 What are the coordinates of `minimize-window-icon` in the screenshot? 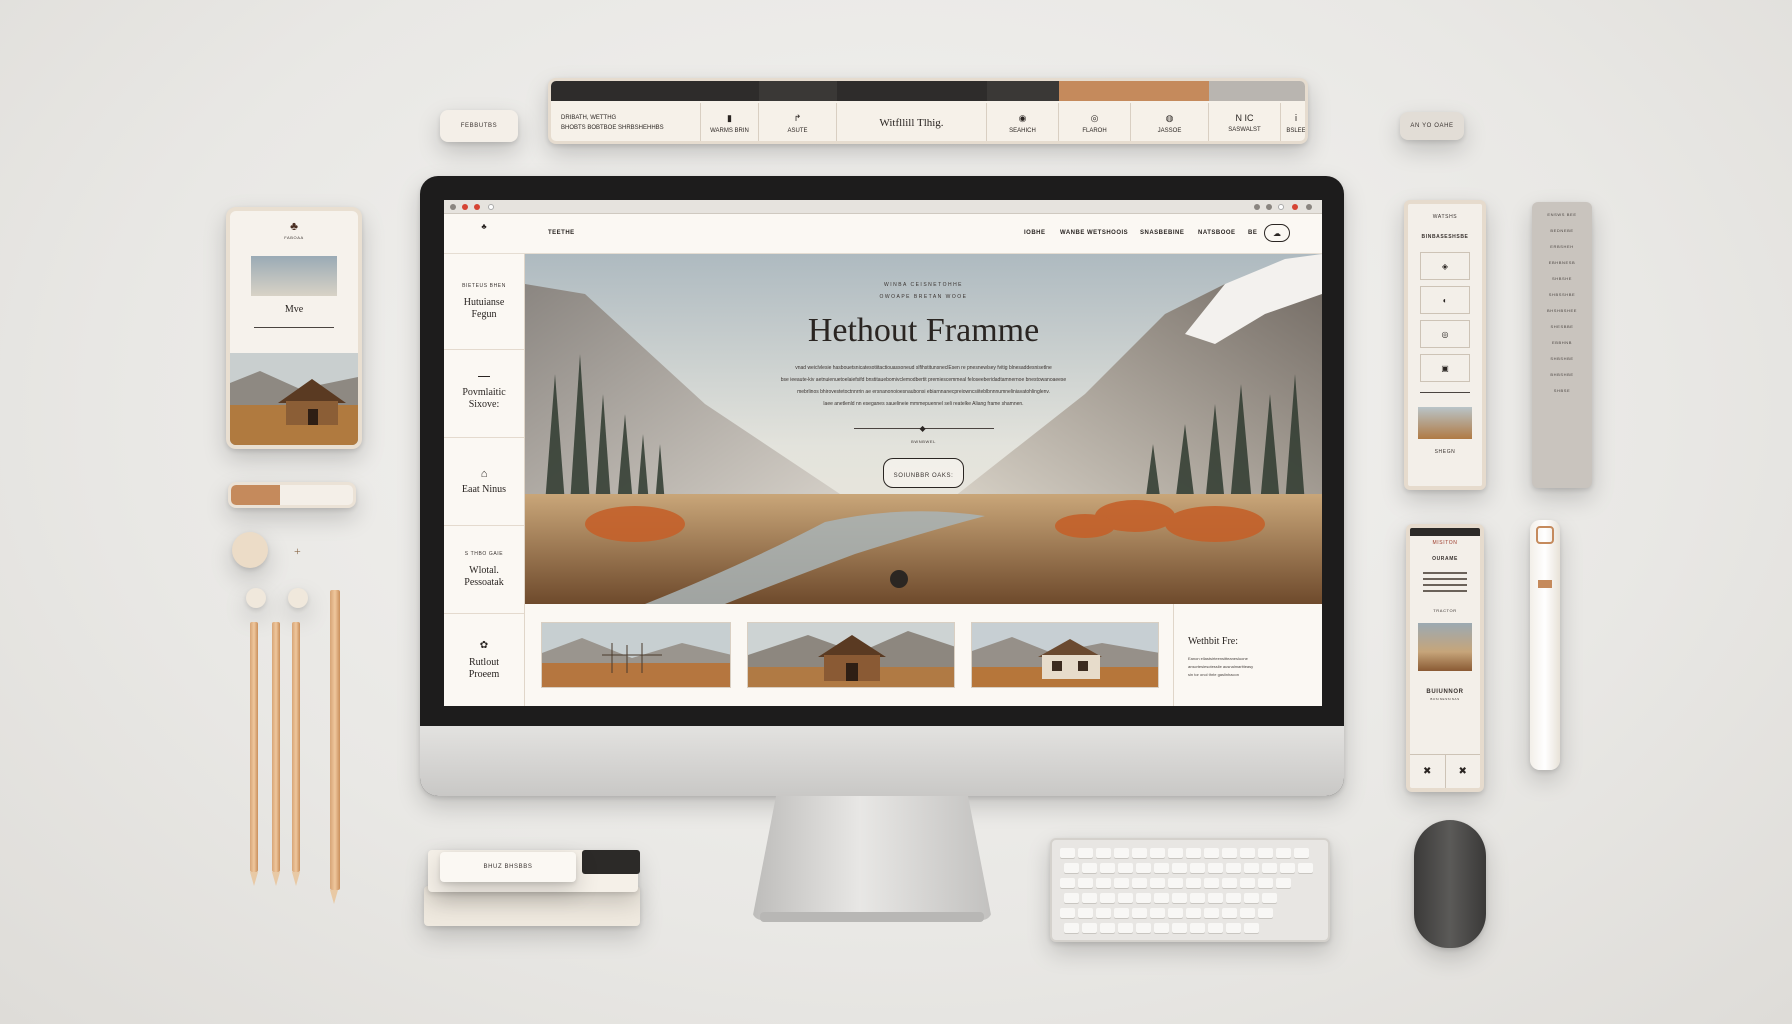 It's located at (477, 207).